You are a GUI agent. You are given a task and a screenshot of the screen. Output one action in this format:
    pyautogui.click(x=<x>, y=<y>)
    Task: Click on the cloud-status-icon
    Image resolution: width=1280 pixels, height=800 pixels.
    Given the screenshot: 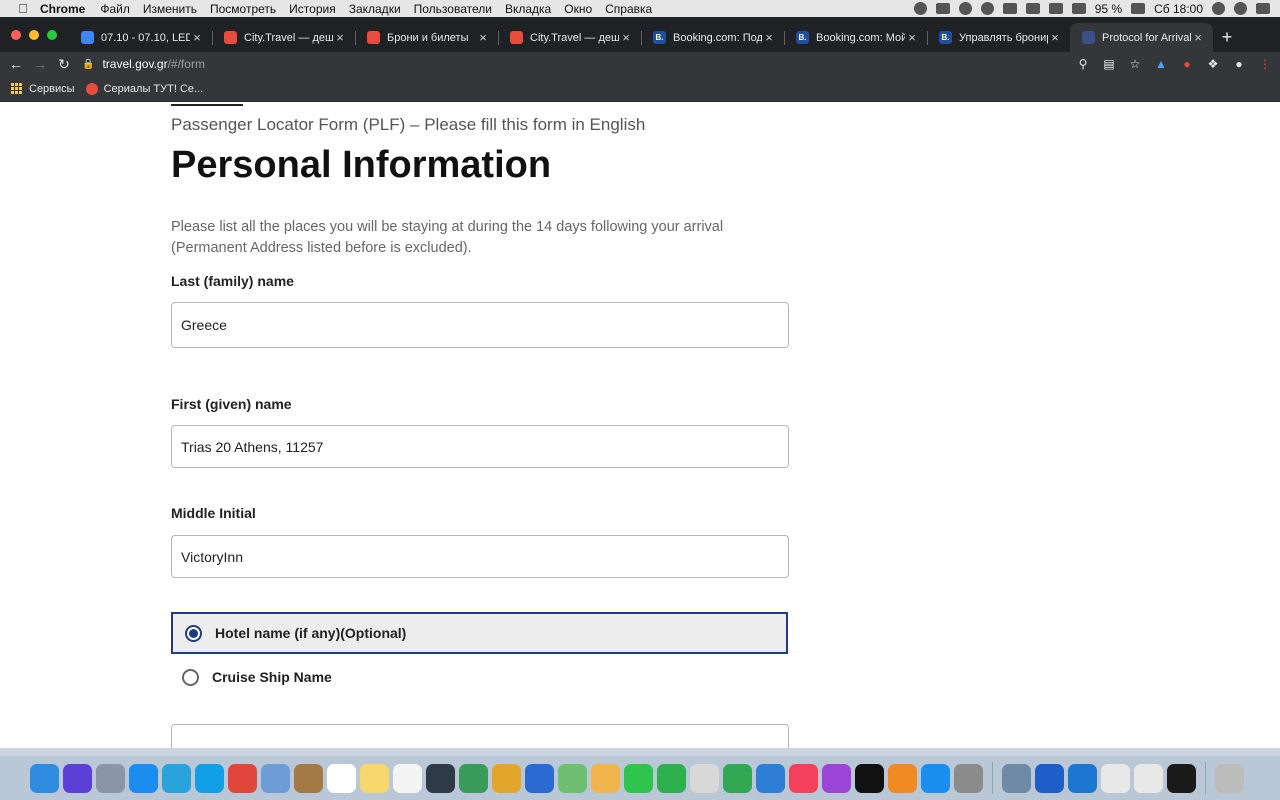 What is the action you would take?
    pyautogui.click(x=942, y=8)
    